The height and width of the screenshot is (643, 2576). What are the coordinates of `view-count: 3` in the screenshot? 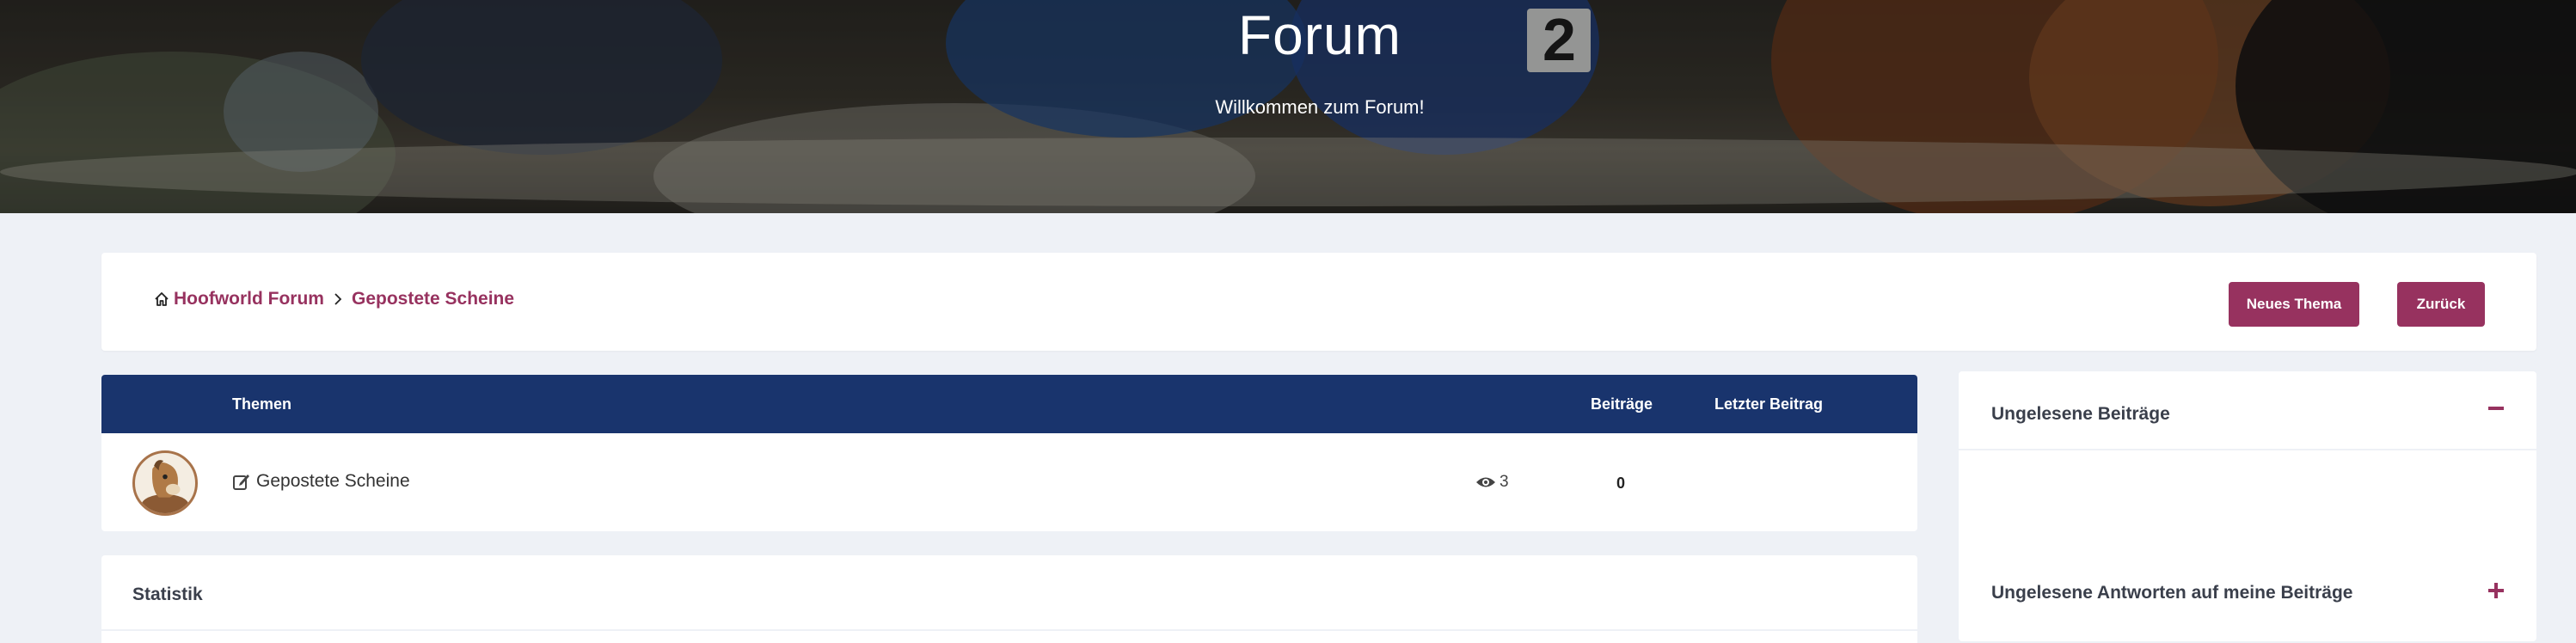 It's located at (1492, 482).